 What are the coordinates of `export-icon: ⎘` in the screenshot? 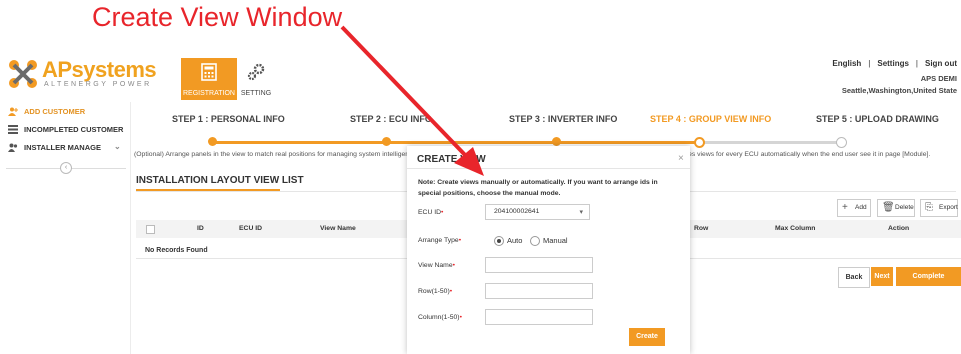 It's located at (929, 207).